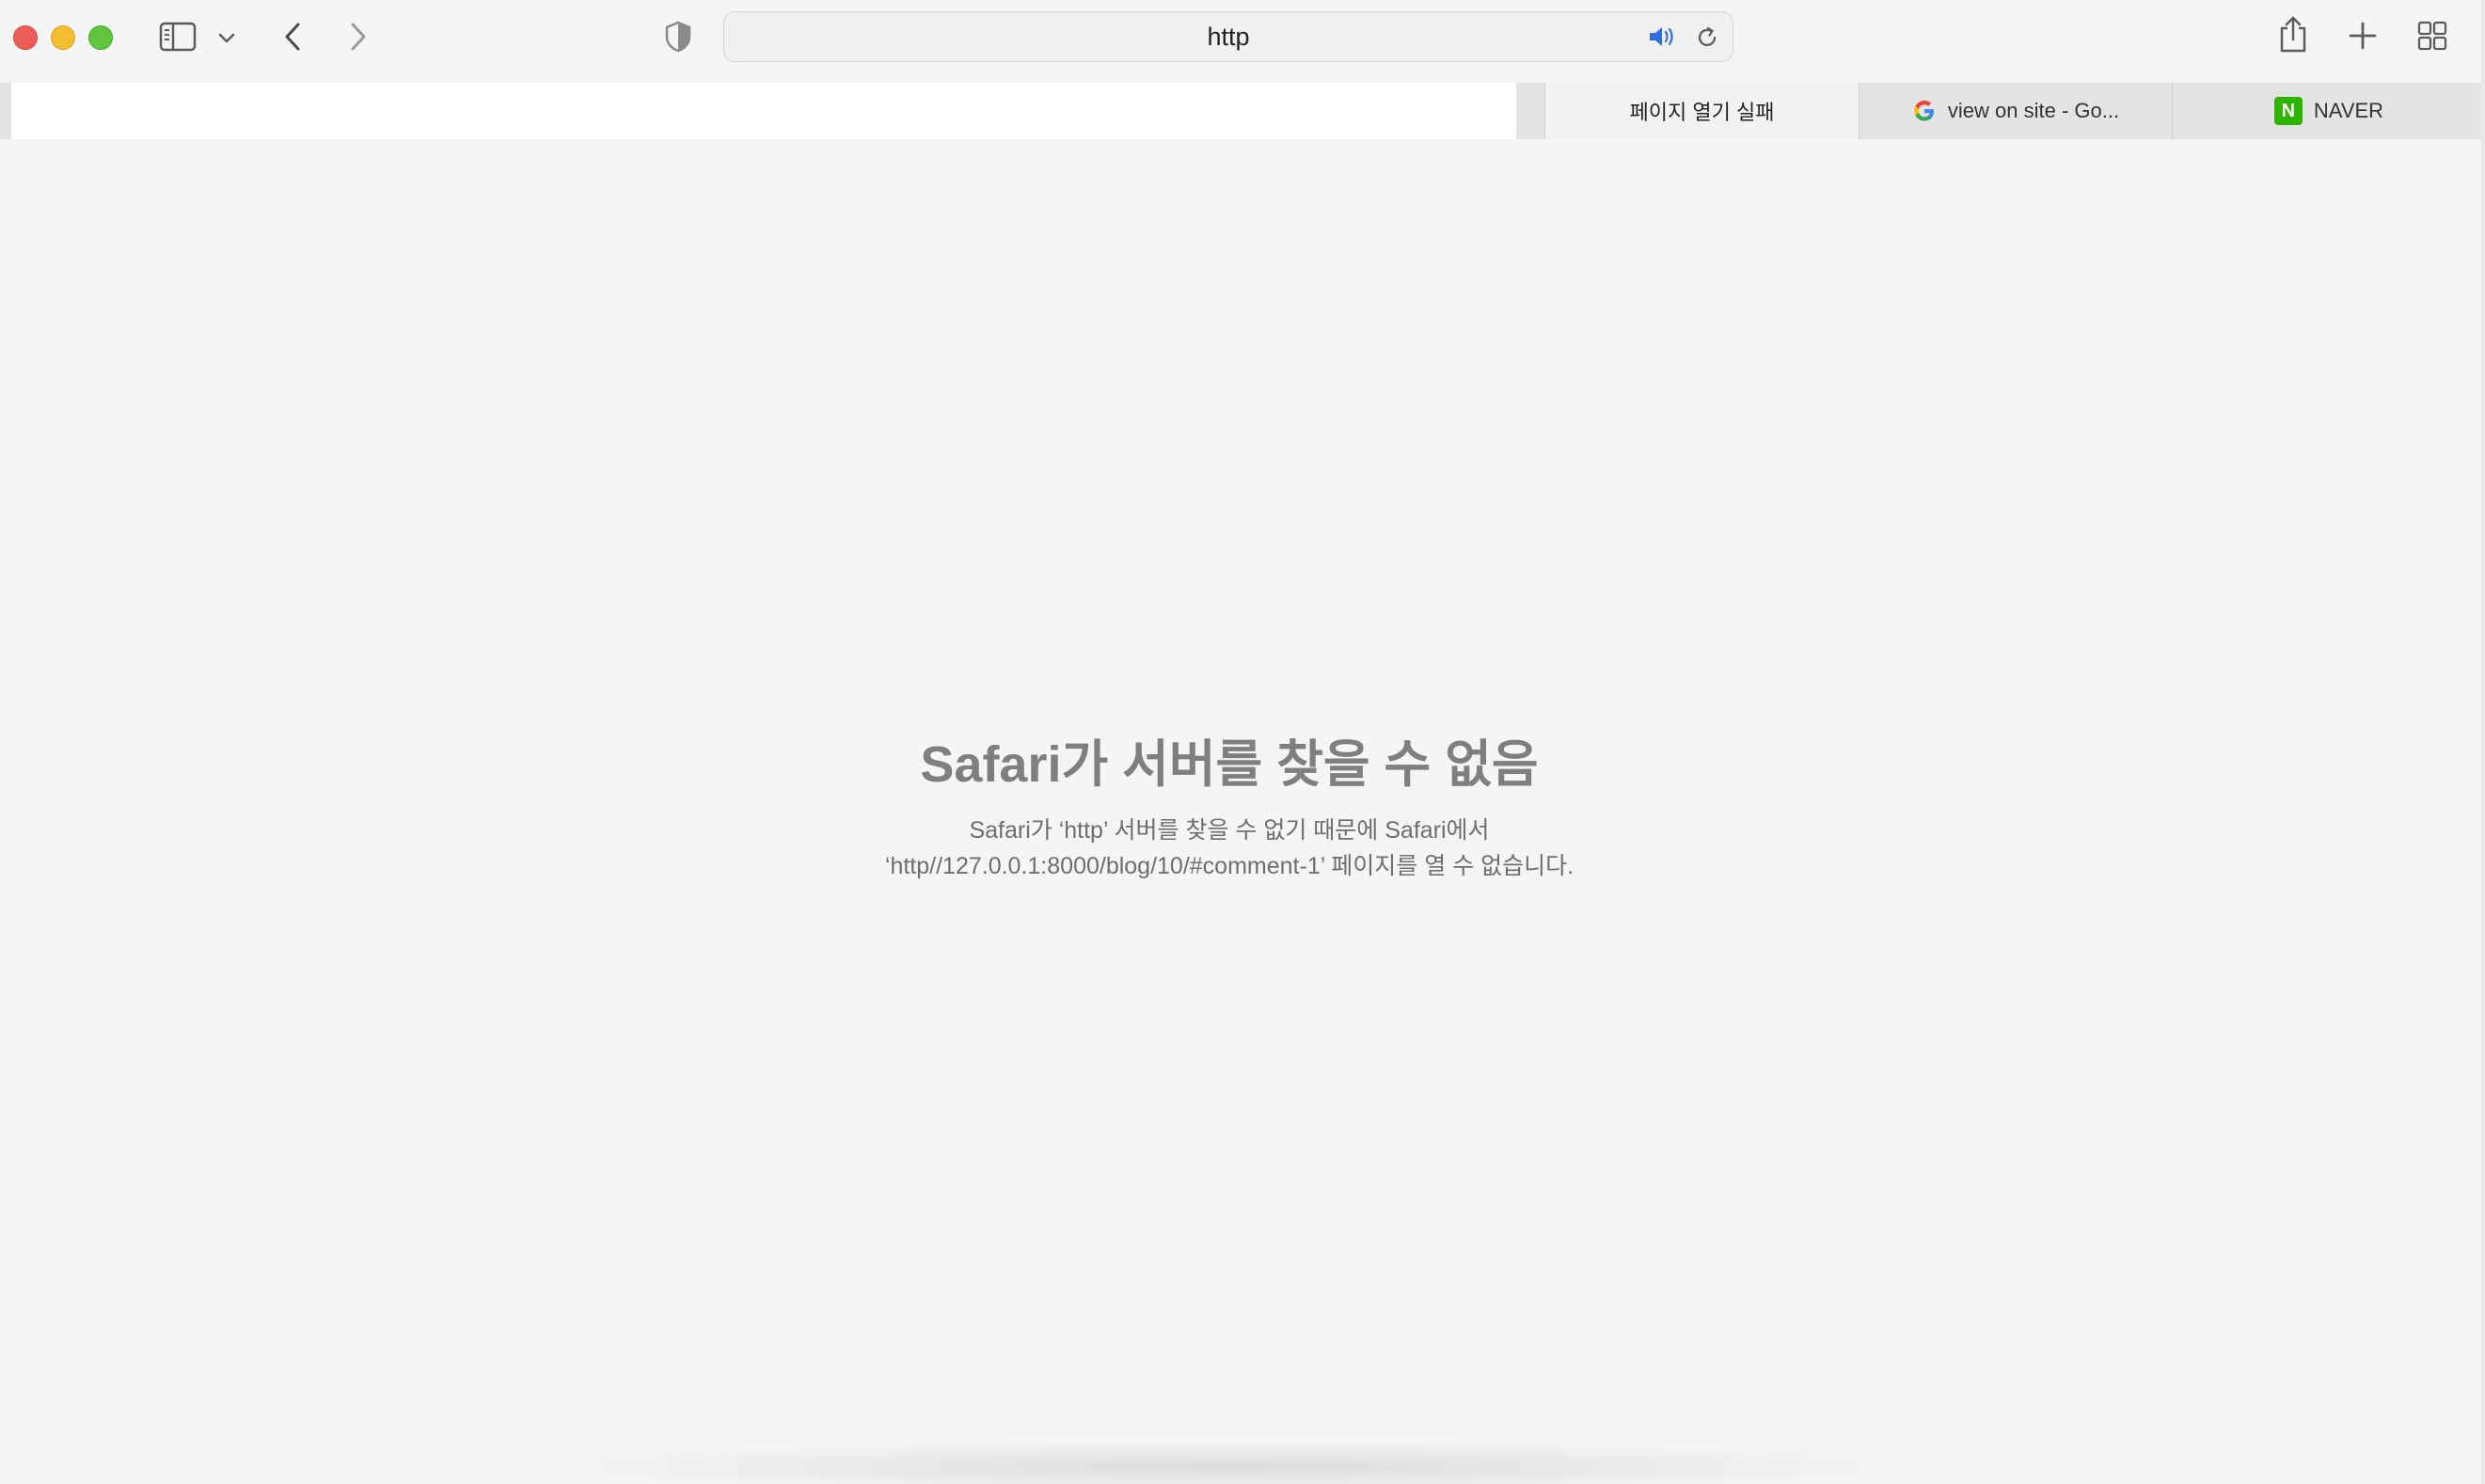  I want to click on toolbar: http, so click(1242, 41).